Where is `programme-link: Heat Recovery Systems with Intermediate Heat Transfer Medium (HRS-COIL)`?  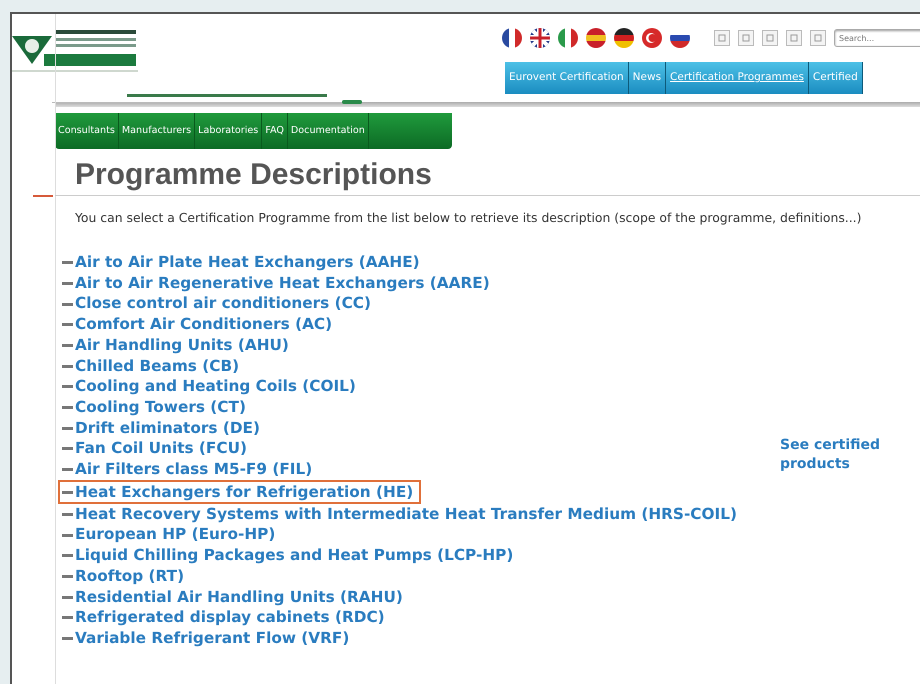 programme-link: Heat Recovery Systems with Intermediate Heat Transfer Medium (HRS-COIL) is located at coordinates (406, 513).